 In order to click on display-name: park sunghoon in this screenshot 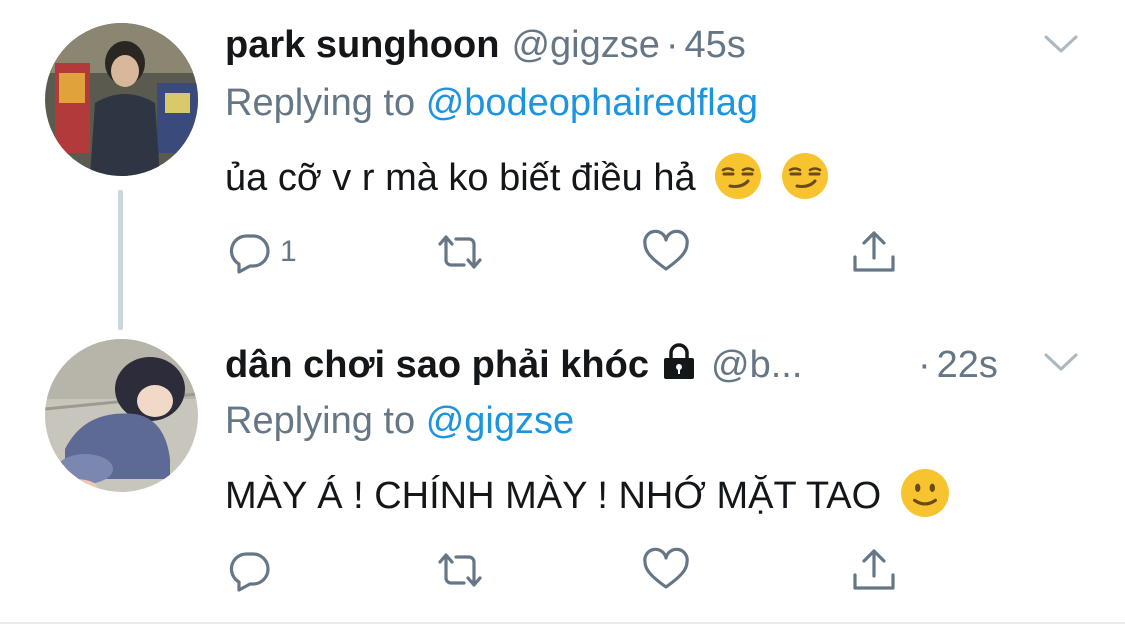, I will do `click(362, 45)`.